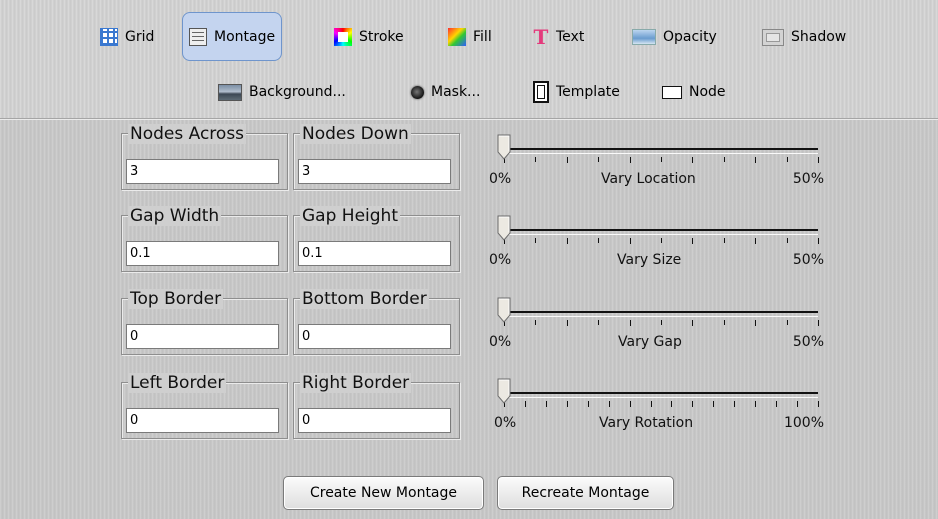  What do you see at coordinates (644, 37) in the screenshot?
I see `opacity-icon` at bounding box center [644, 37].